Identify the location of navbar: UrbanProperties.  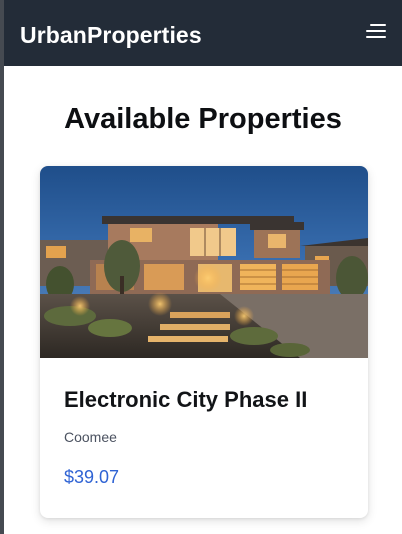
(203, 33).